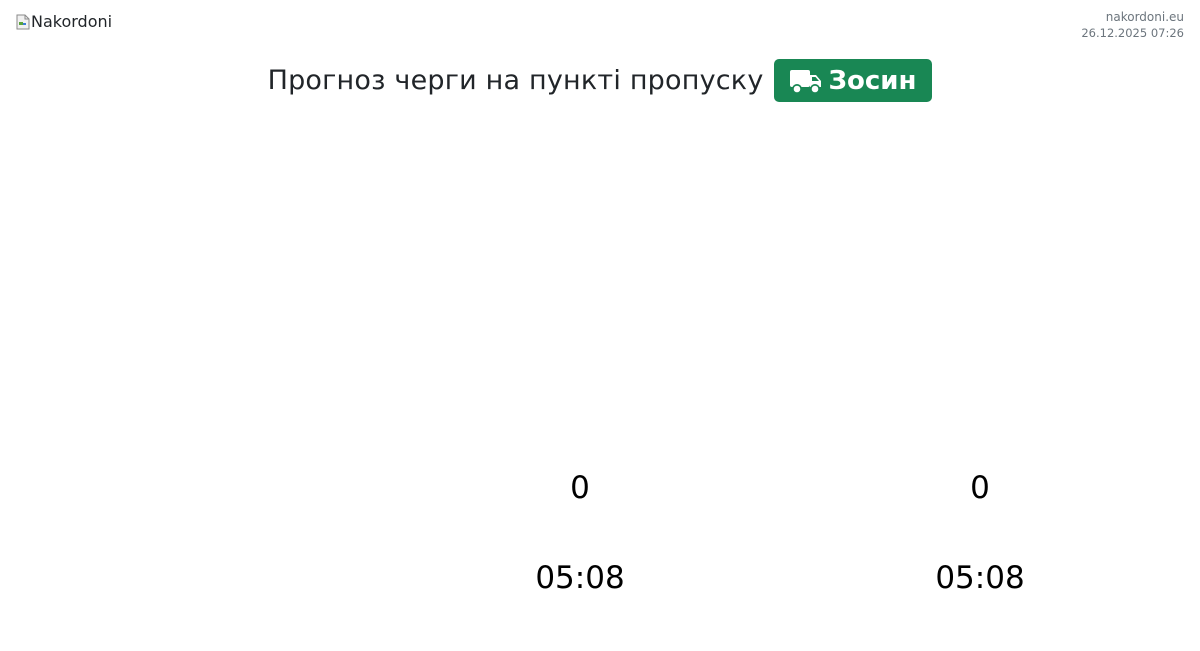 The image size is (1200, 651). Describe the element at coordinates (980, 488) in the screenshot. I see `queue-count-2: 0` at that location.